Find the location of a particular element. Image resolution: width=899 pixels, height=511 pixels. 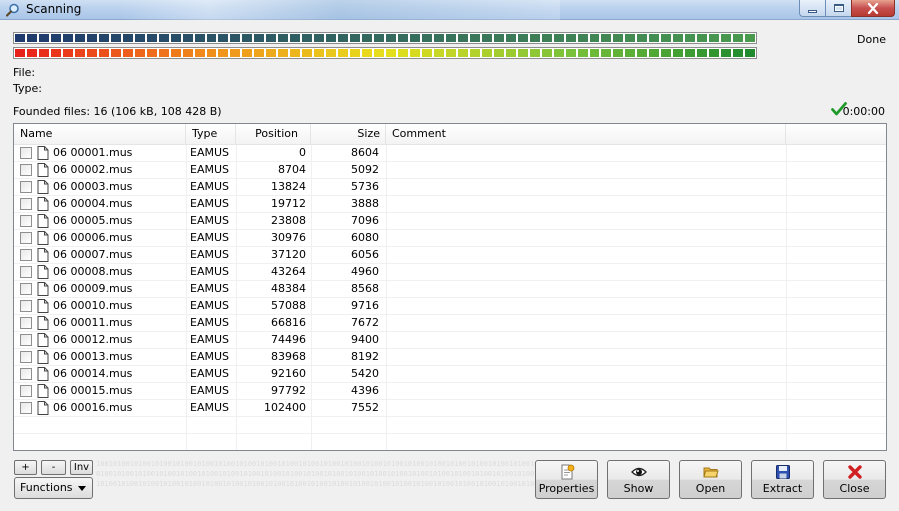

type-label: Type: is located at coordinates (27, 88).